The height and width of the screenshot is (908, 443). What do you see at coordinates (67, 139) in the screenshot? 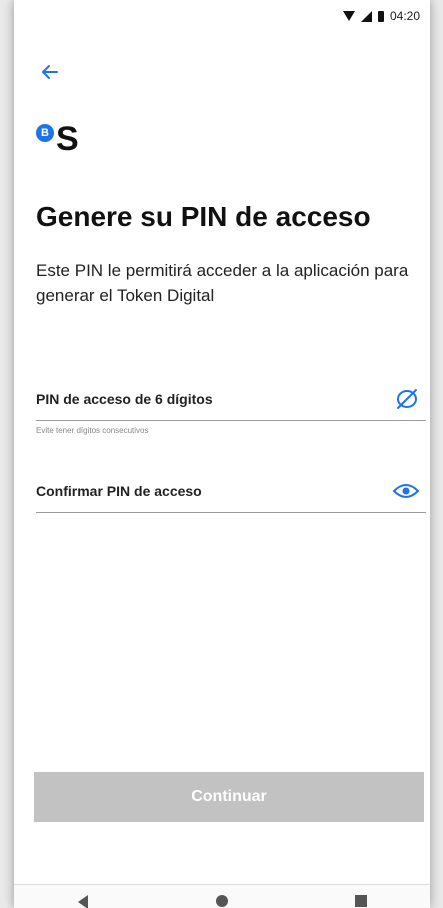
I see `logo-letter: S` at bounding box center [67, 139].